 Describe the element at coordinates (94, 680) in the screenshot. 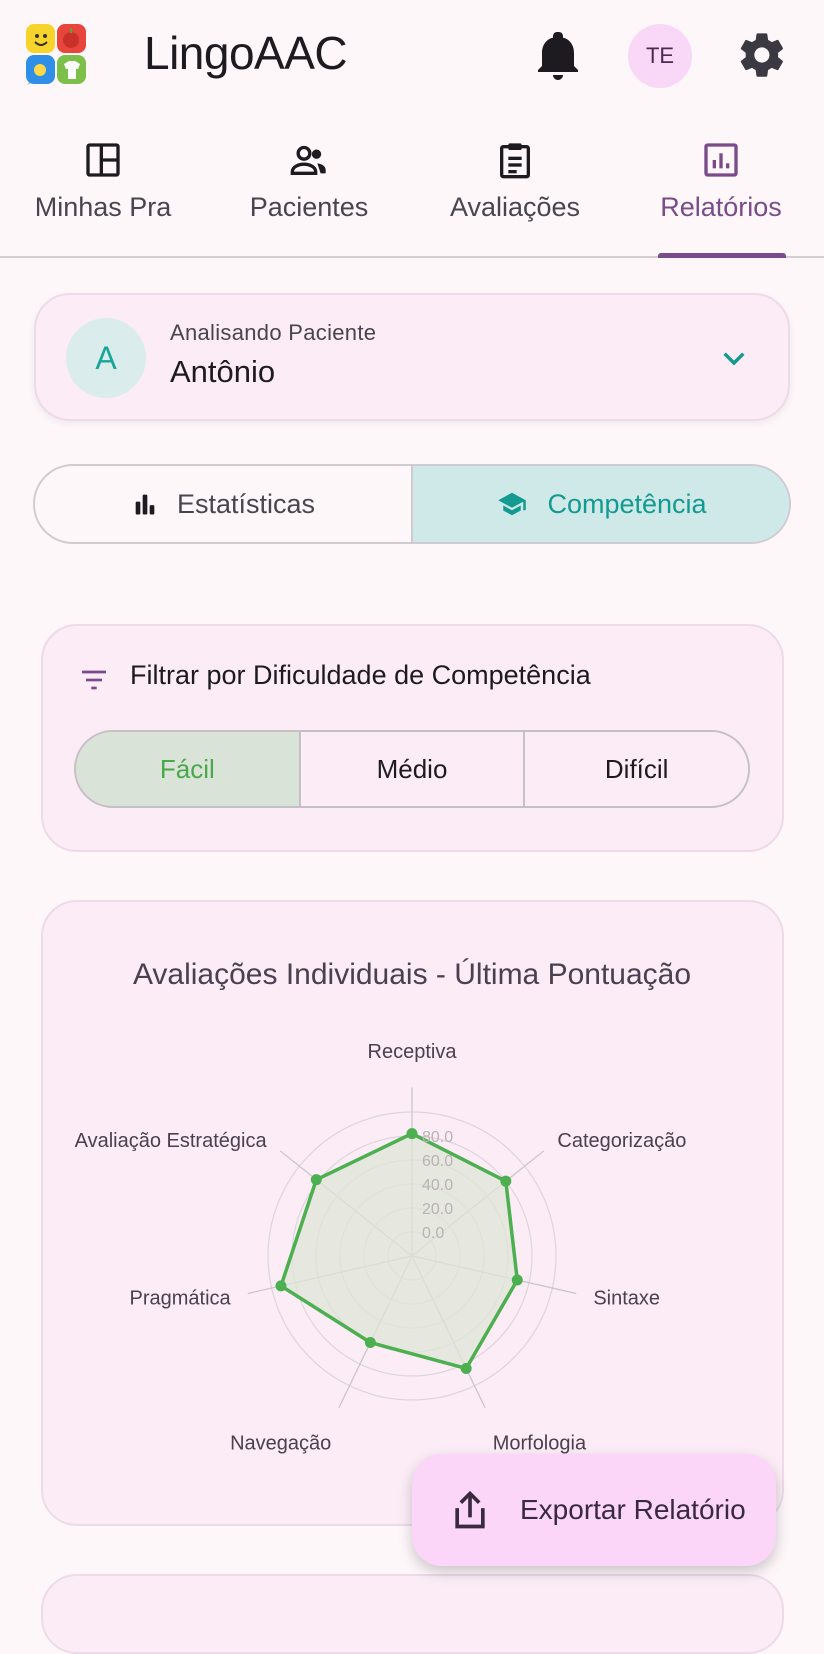

I see `filter-icon` at that location.